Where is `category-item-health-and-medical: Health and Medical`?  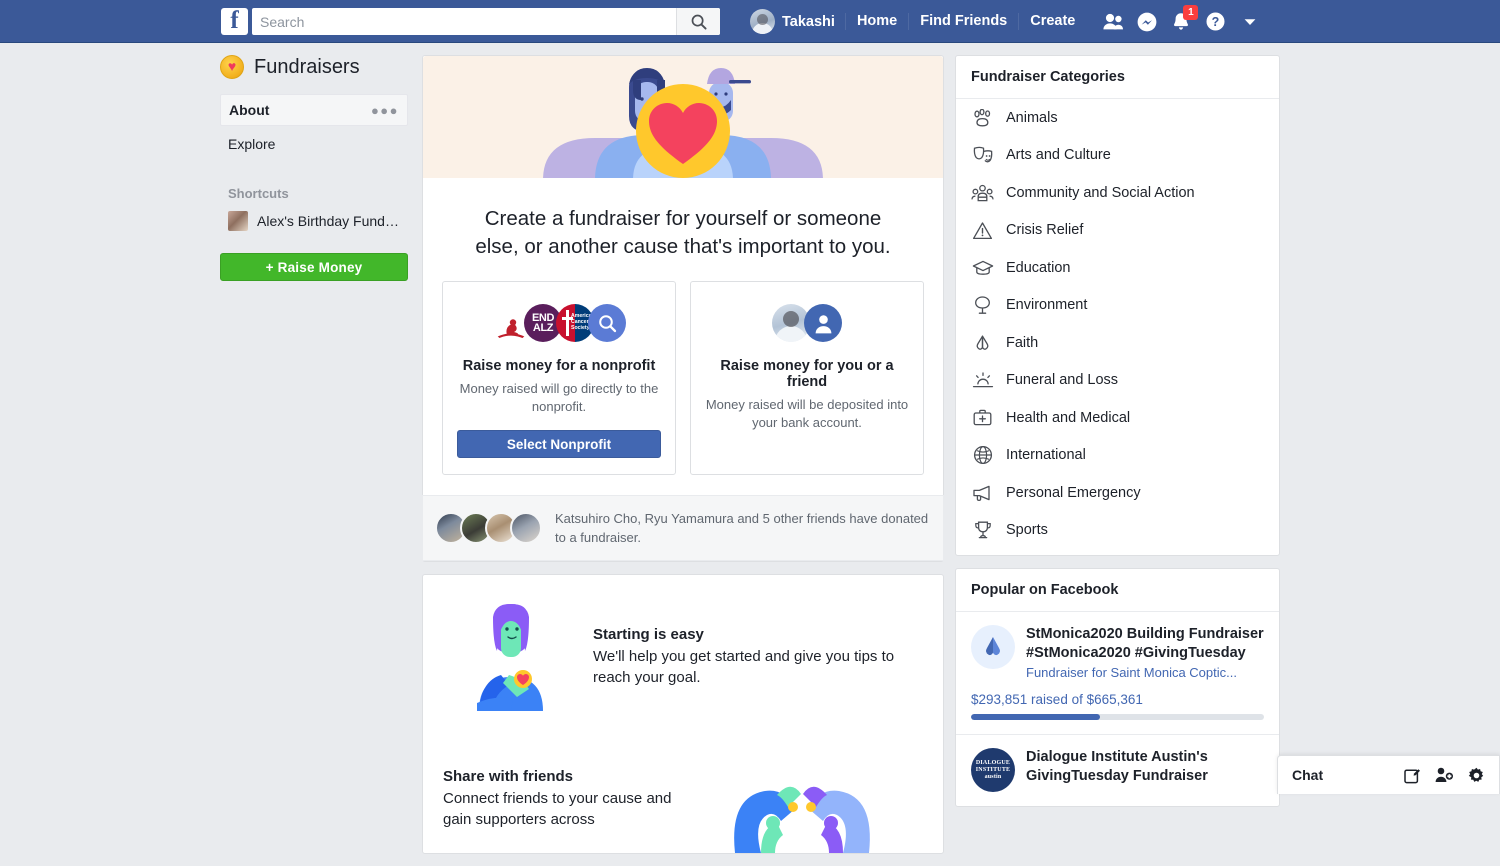 category-item-health-and-medical: Health and Medical is located at coordinates (1117, 418).